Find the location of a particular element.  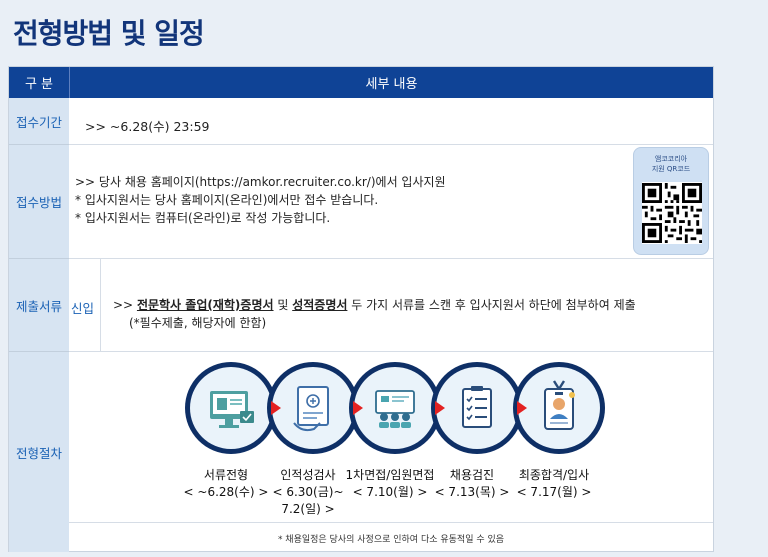

header-category: 구 분 is located at coordinates (39, 84).